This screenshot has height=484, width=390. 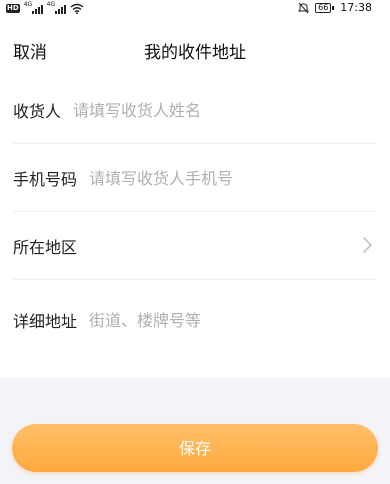 What do you see at coordinates (45, 321) in the screenshot?
I see `address-label: 详细地址` at bounding box center [45, 321].